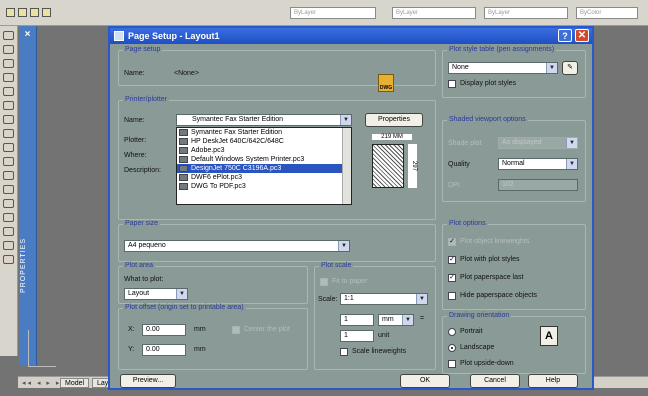 Image resolution: width=648 pixels, height=396 pixels. What do you see at coordinates (582, 35) in the screenshot?
I see `close-button: ✕` at bounding box center [582, 35].